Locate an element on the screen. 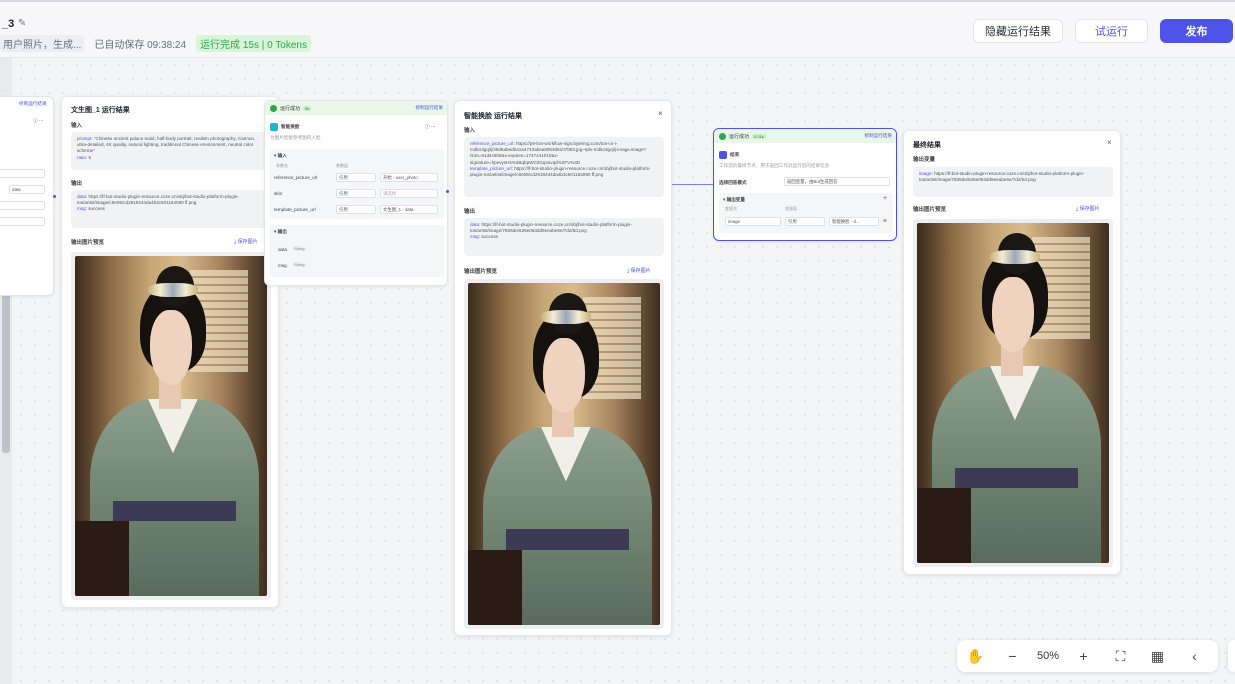 This screenshot has height=684, width=1235. zoom-in-button: + is located at coordinates (1083, 656).